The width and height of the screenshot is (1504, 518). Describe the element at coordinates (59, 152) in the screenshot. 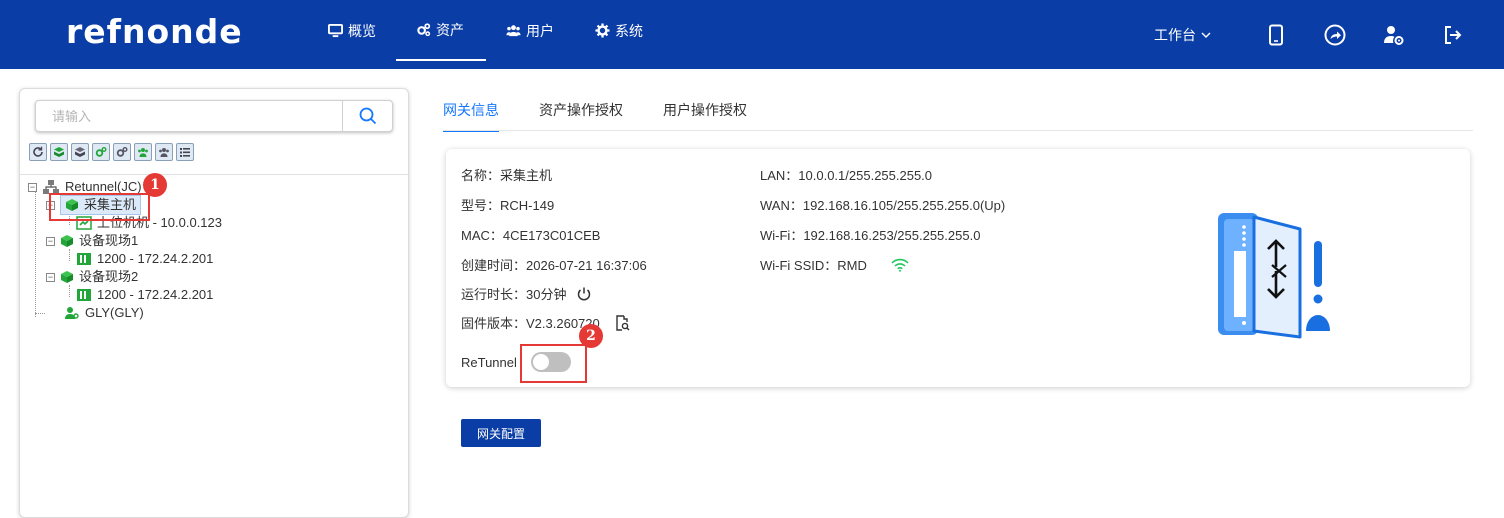

I see `group-green-icon` at that location.